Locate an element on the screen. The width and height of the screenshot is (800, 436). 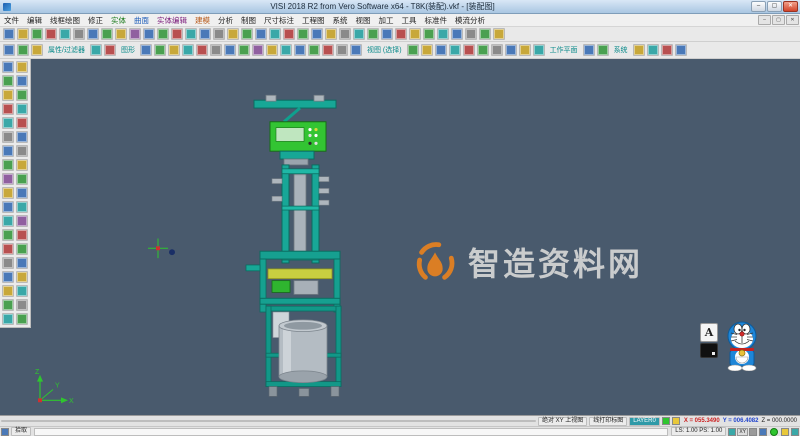
menu-item: 制图 is located at coordinates (248, 20).